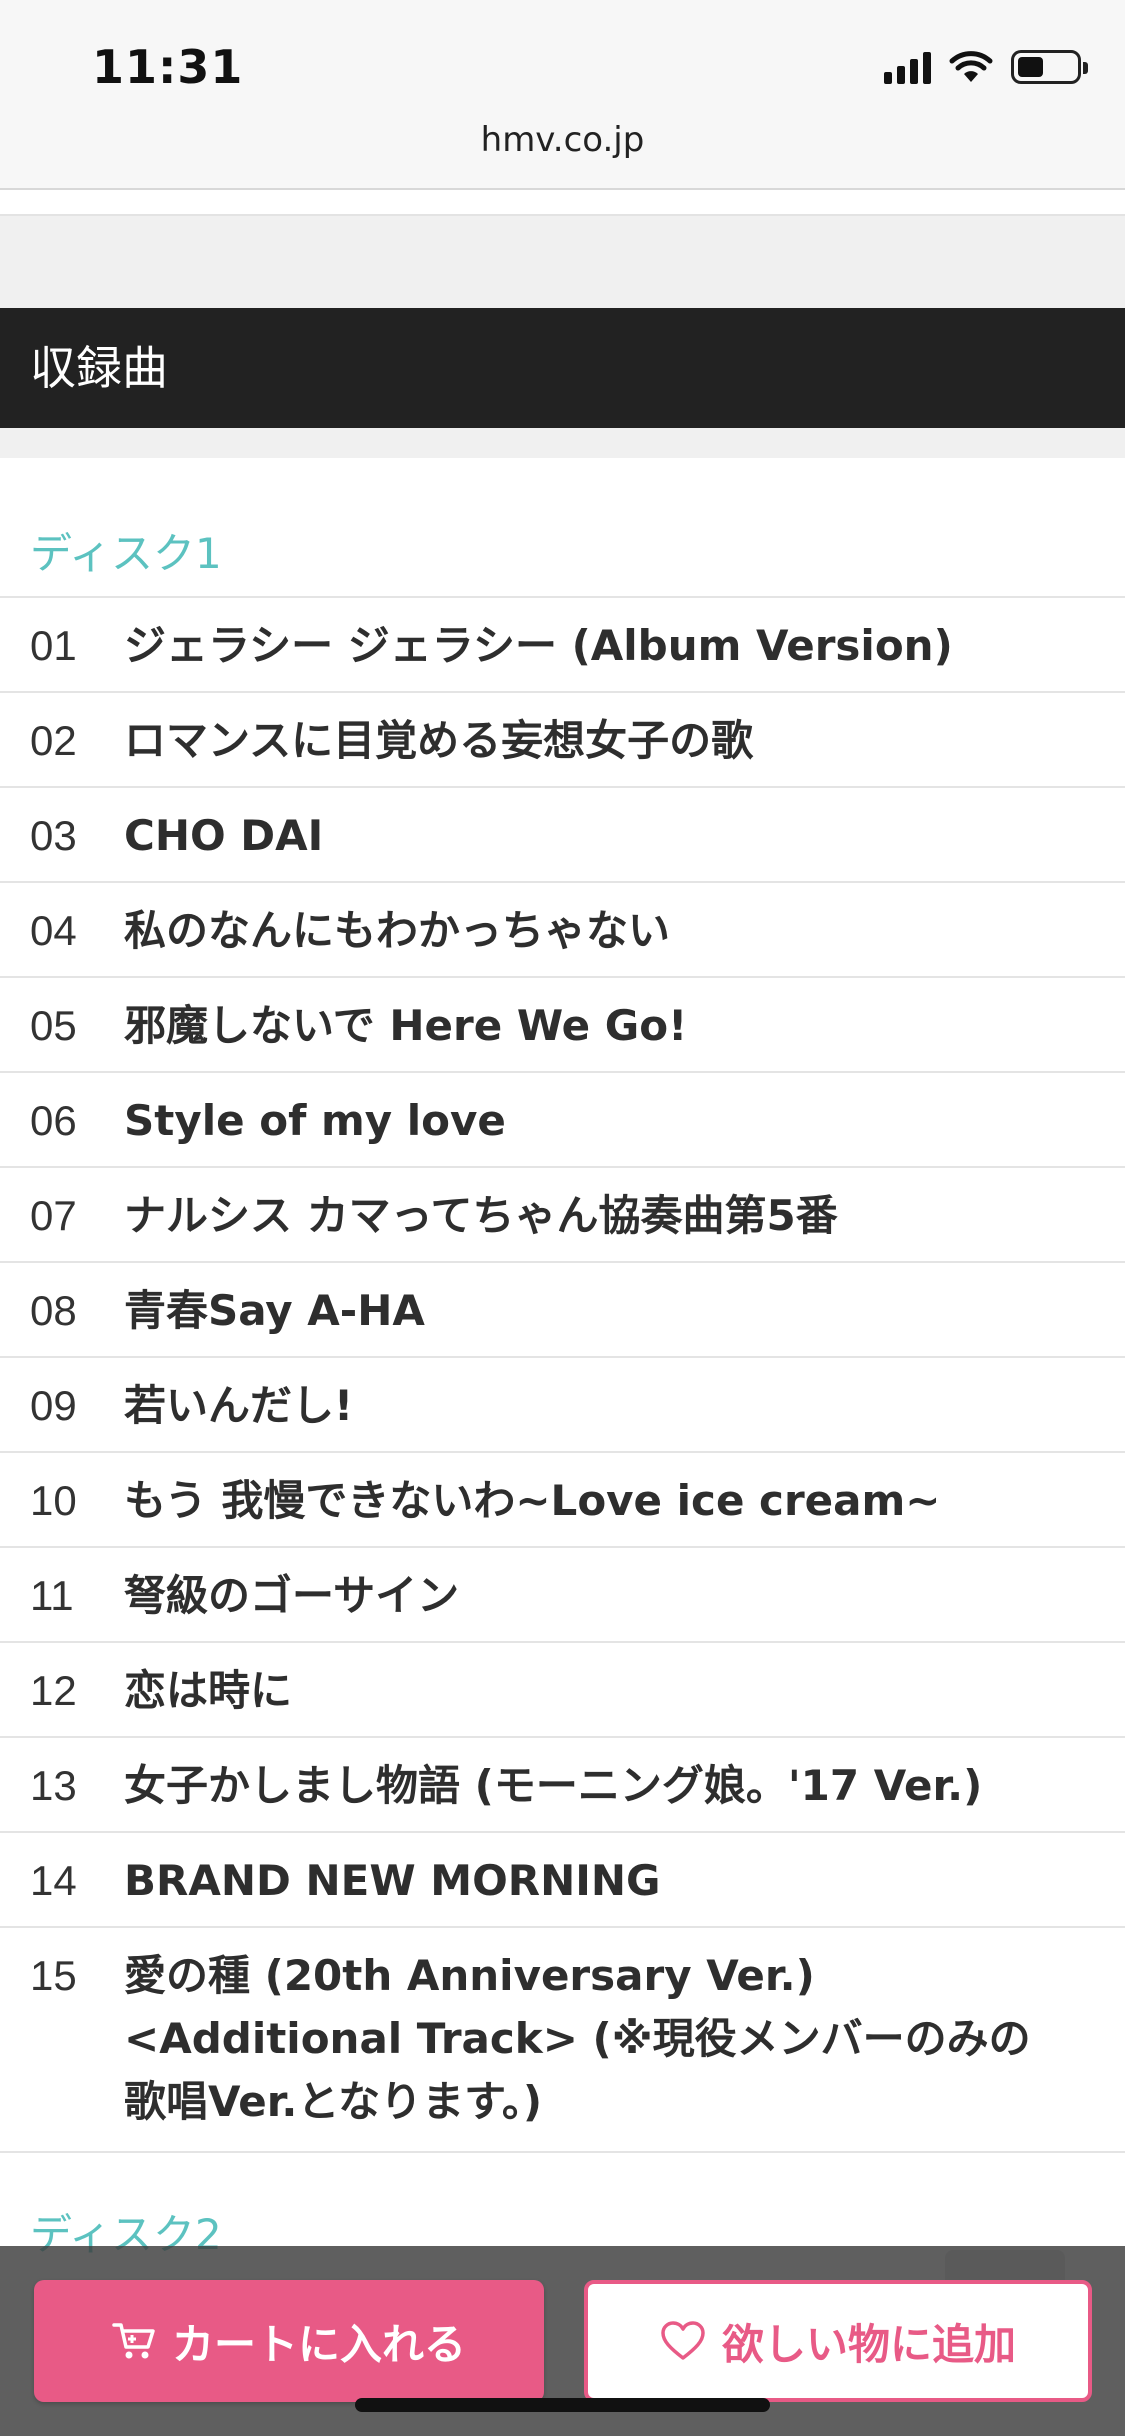 The width and height of the screenshot is (1125, 2436). What do you see at coordinates (53, 1500) in the screenshot?
I see `track-number: 10` at bounding box center [53, 1500].